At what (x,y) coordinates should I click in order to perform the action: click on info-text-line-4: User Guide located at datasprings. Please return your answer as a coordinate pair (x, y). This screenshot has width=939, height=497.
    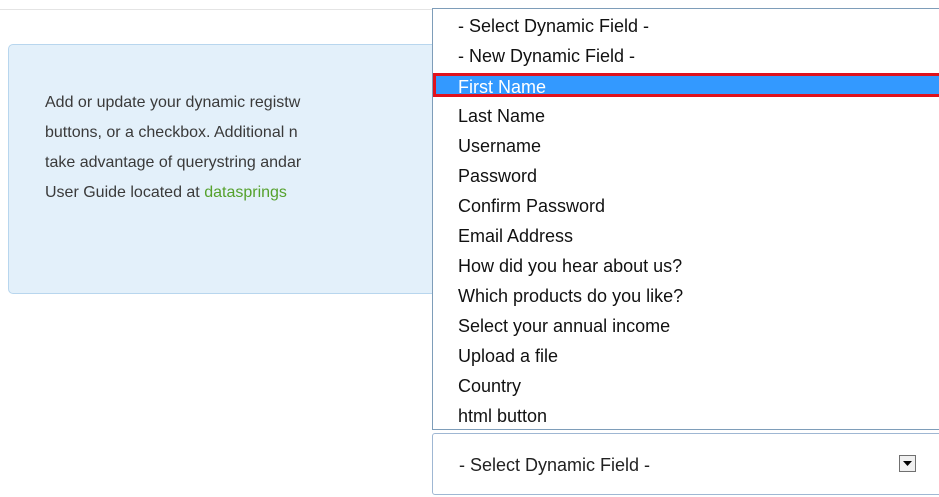
    Looking at the image, I should click on (260, 193).